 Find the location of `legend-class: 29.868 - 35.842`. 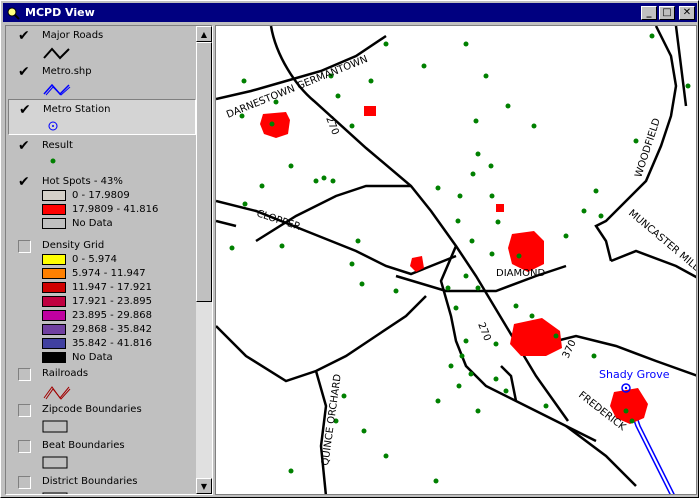

legend-class: 29.868 - 35.842 is located at coordinates (97, 329).